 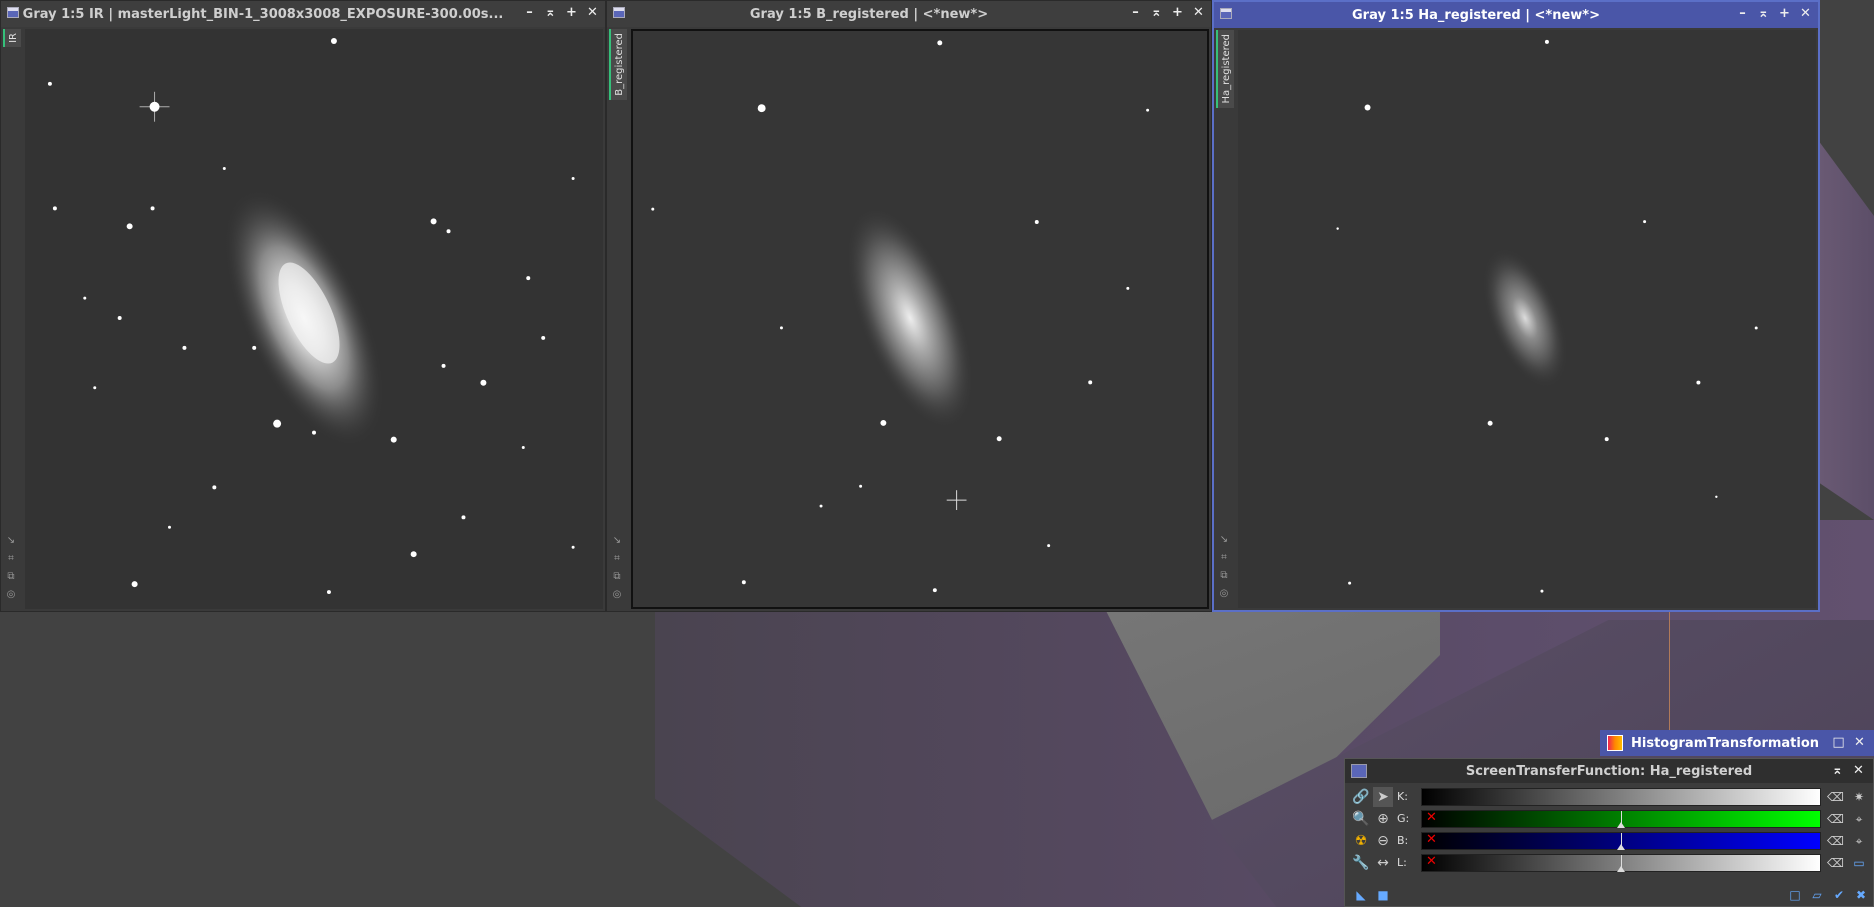 I want to click on channel-slider-l: ✕, so click(x=1621, y=863).